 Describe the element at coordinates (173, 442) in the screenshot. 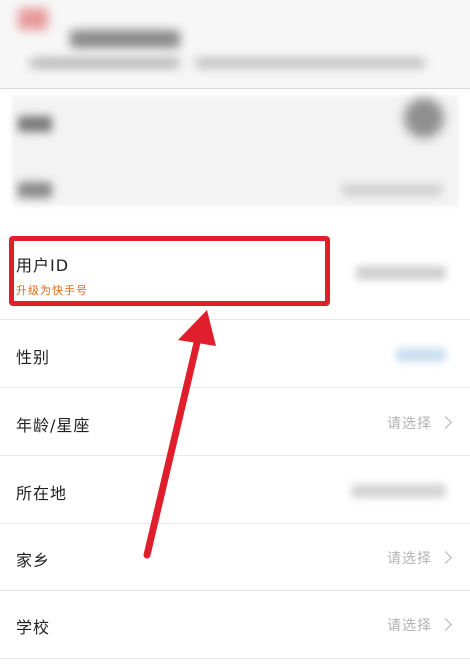

I see `arrow-shaft` at that location.